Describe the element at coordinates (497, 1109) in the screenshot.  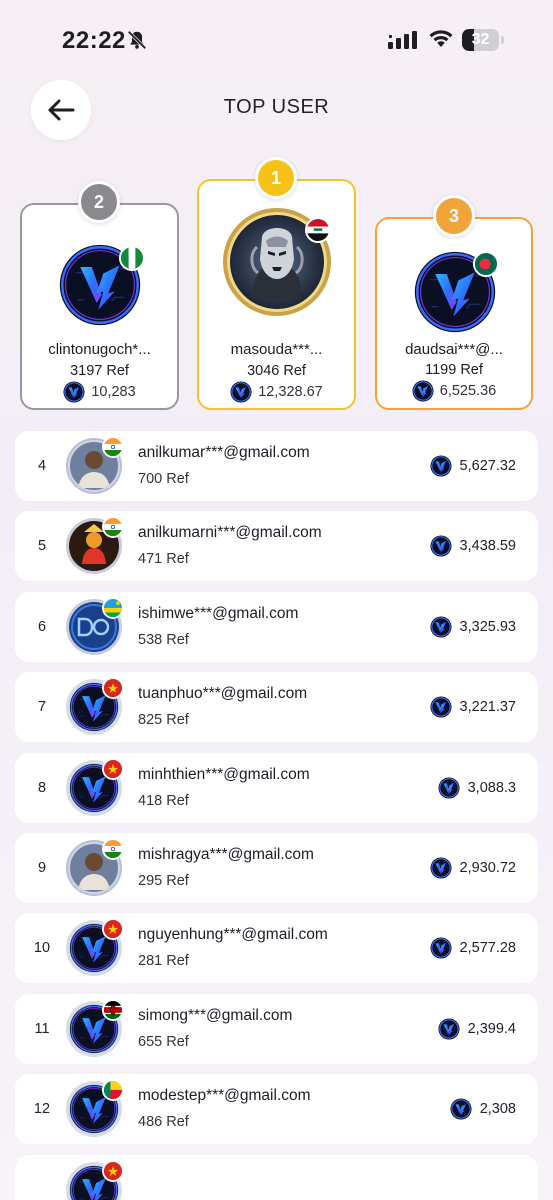
I see `row-amount-value: 2,308` at that location.